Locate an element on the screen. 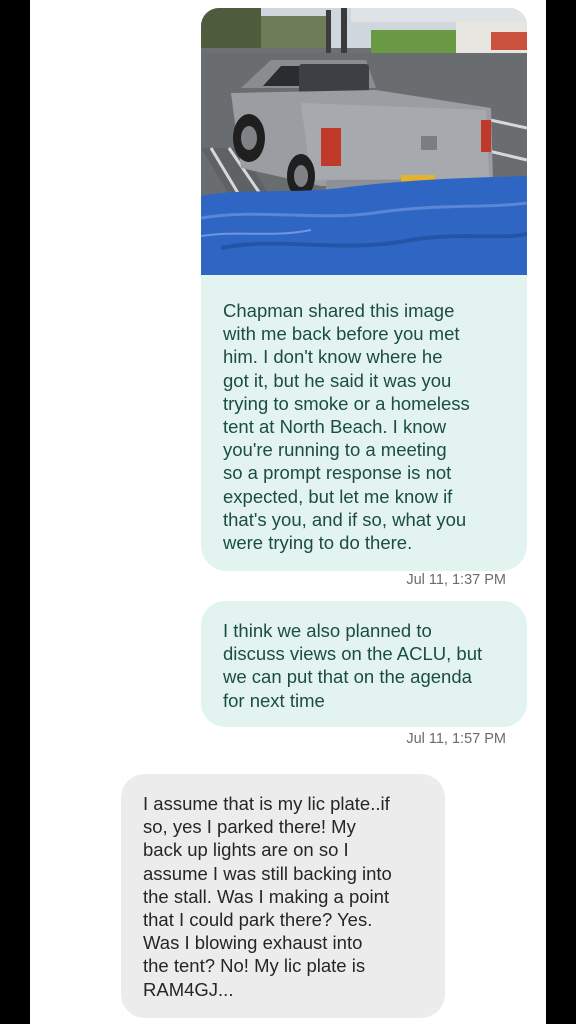  truck-photo-attachment is located at coordinates (364, 141).